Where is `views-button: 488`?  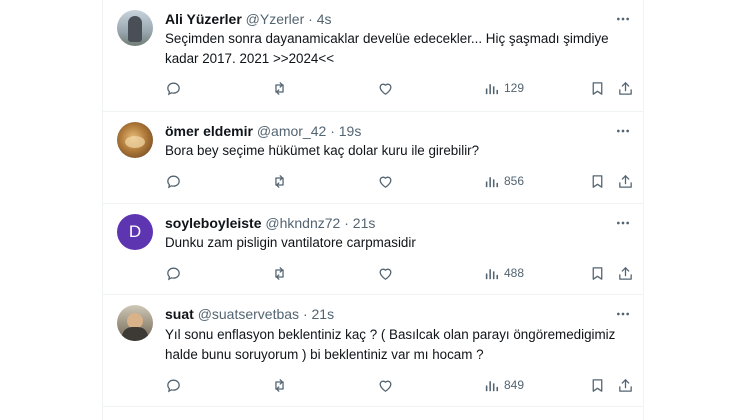
views-button: 488 is located at coordinates (503, 273).